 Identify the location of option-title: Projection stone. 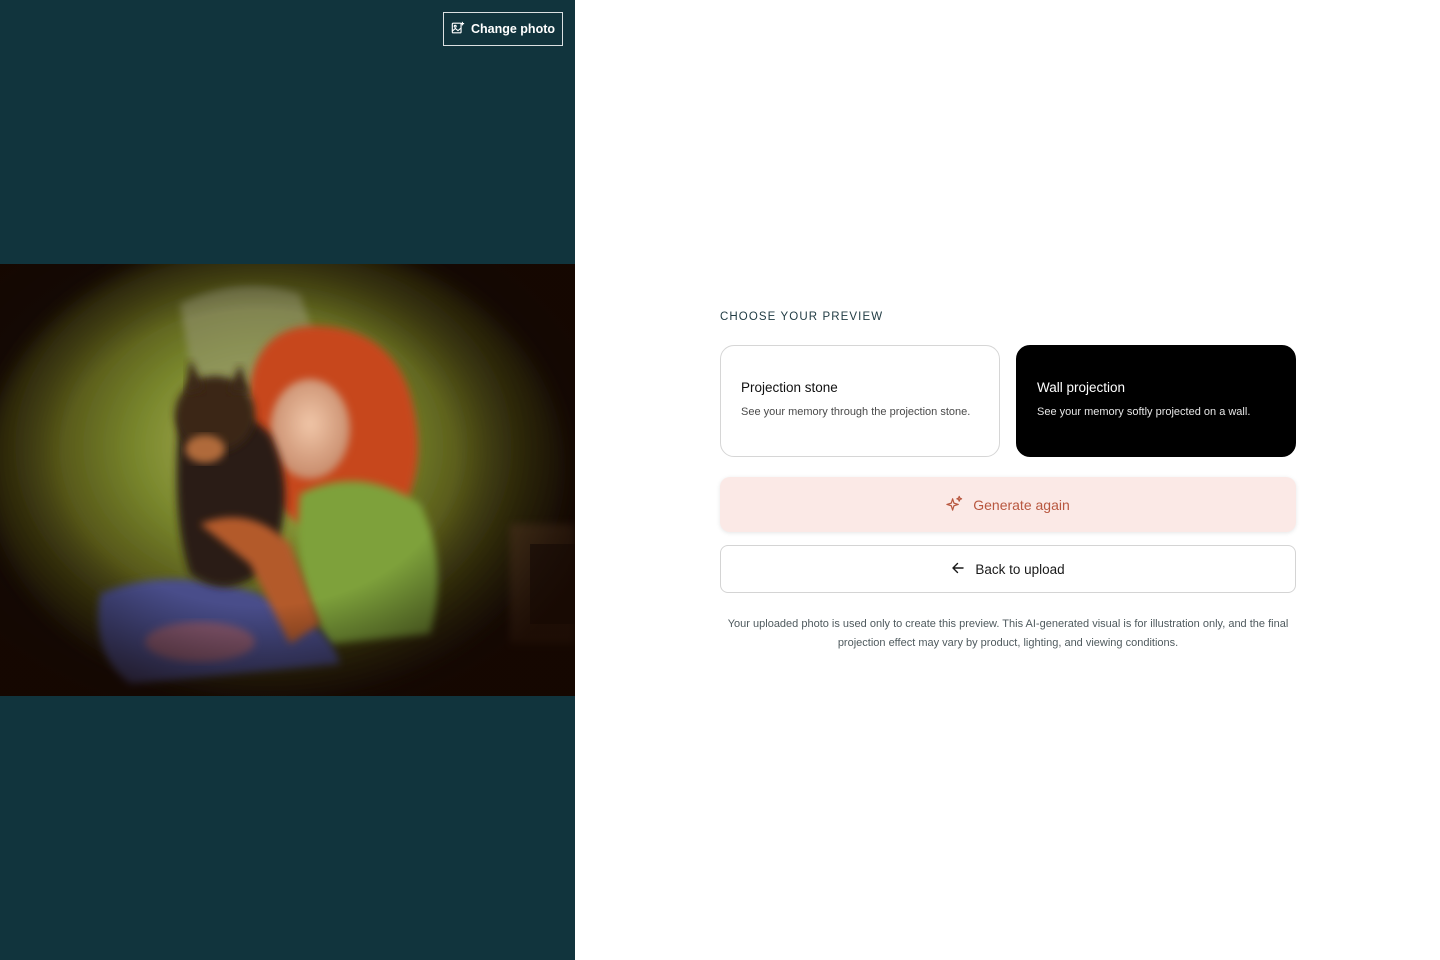
(789, 387).